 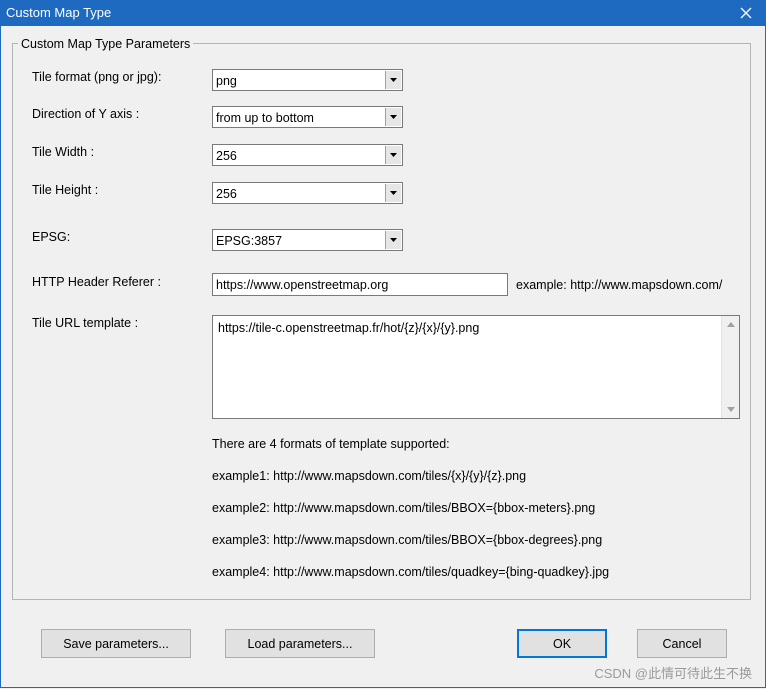 What do you see at coordinates (673, 673) in the screenshot?
I see `watermark: CSDN @此情可待此生不换` at bounding box center [673, 673].